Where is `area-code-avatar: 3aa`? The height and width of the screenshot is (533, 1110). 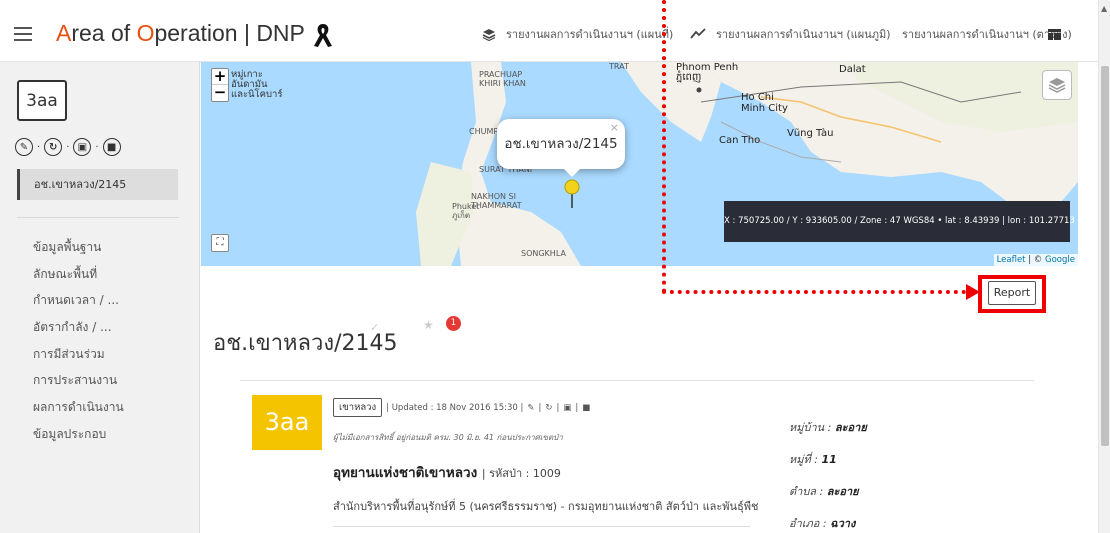
area-code-avatar: 3aa is located at coordinates (42, 100).